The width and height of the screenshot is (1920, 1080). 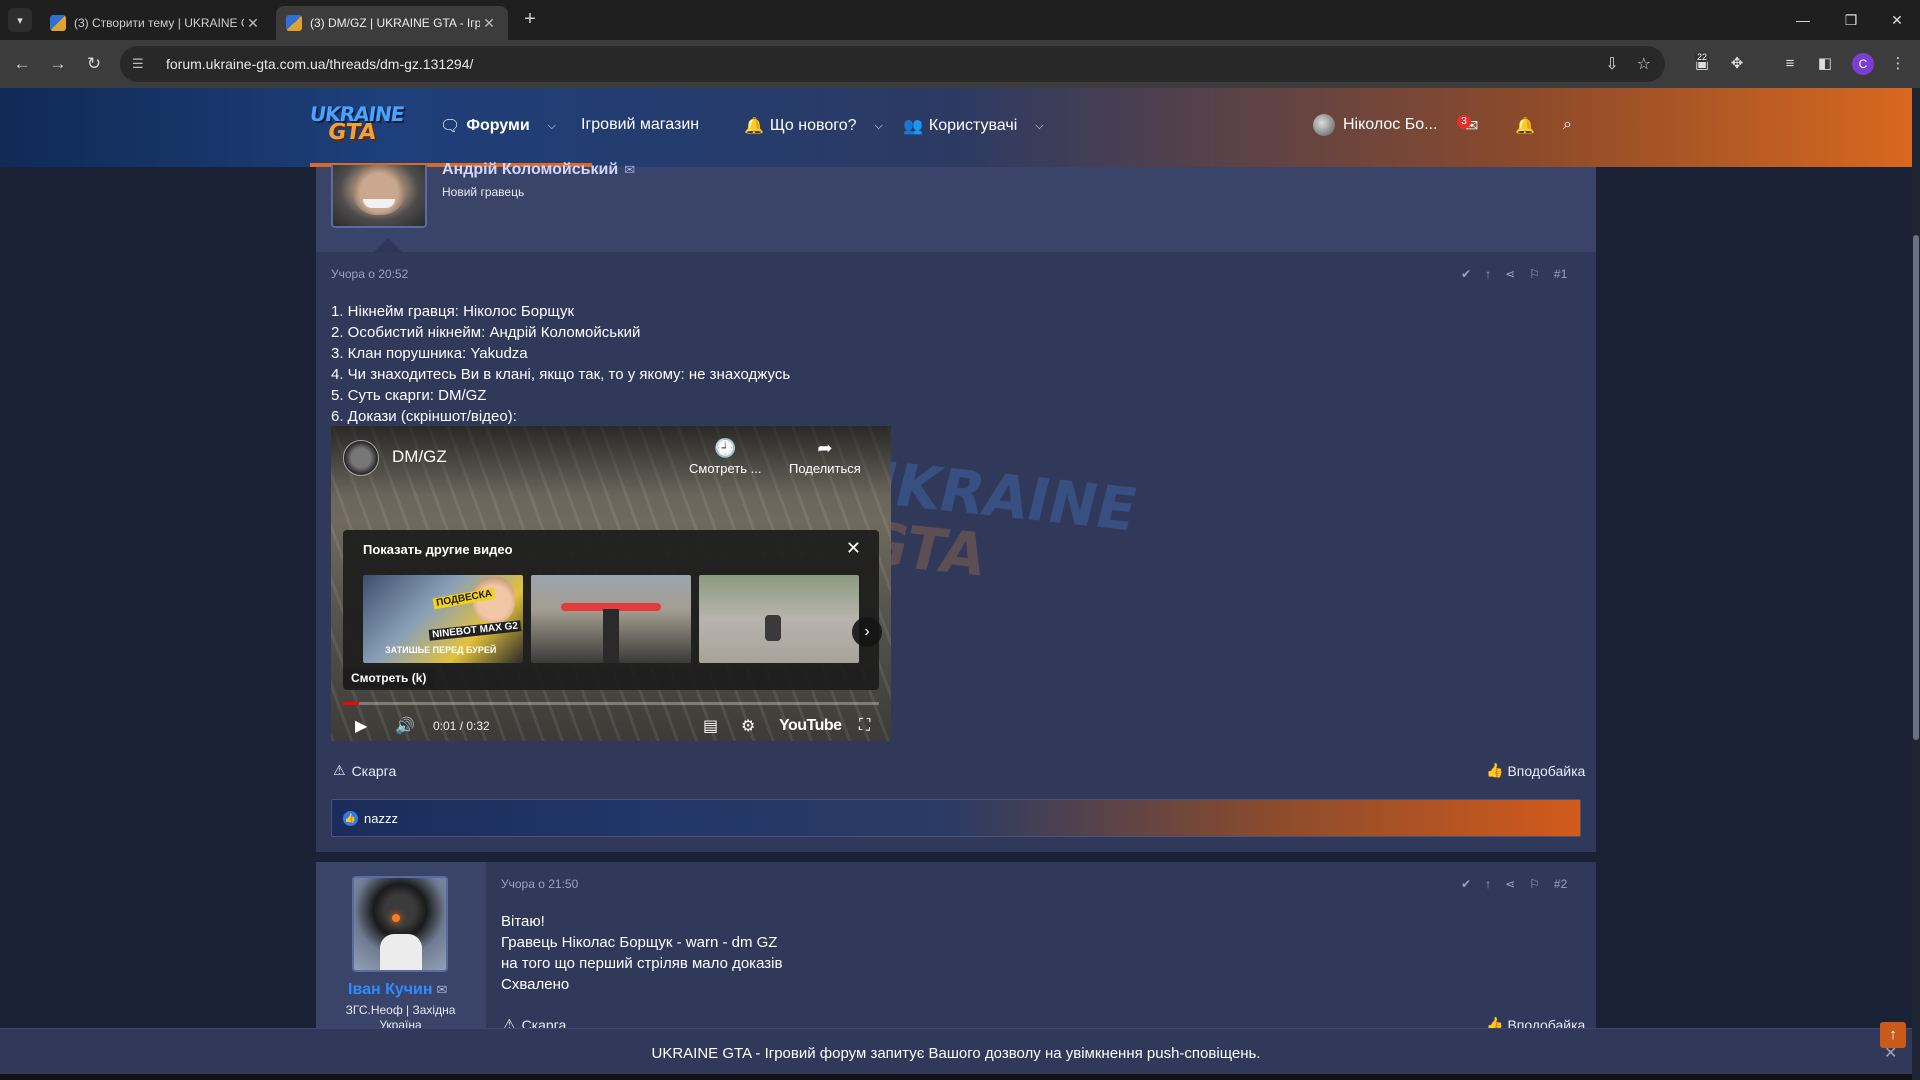 What do you see at coordinates (825, 448) in the screenshot?
I see `share-arrow-icon: ➦` at bounding box center [825, 448].